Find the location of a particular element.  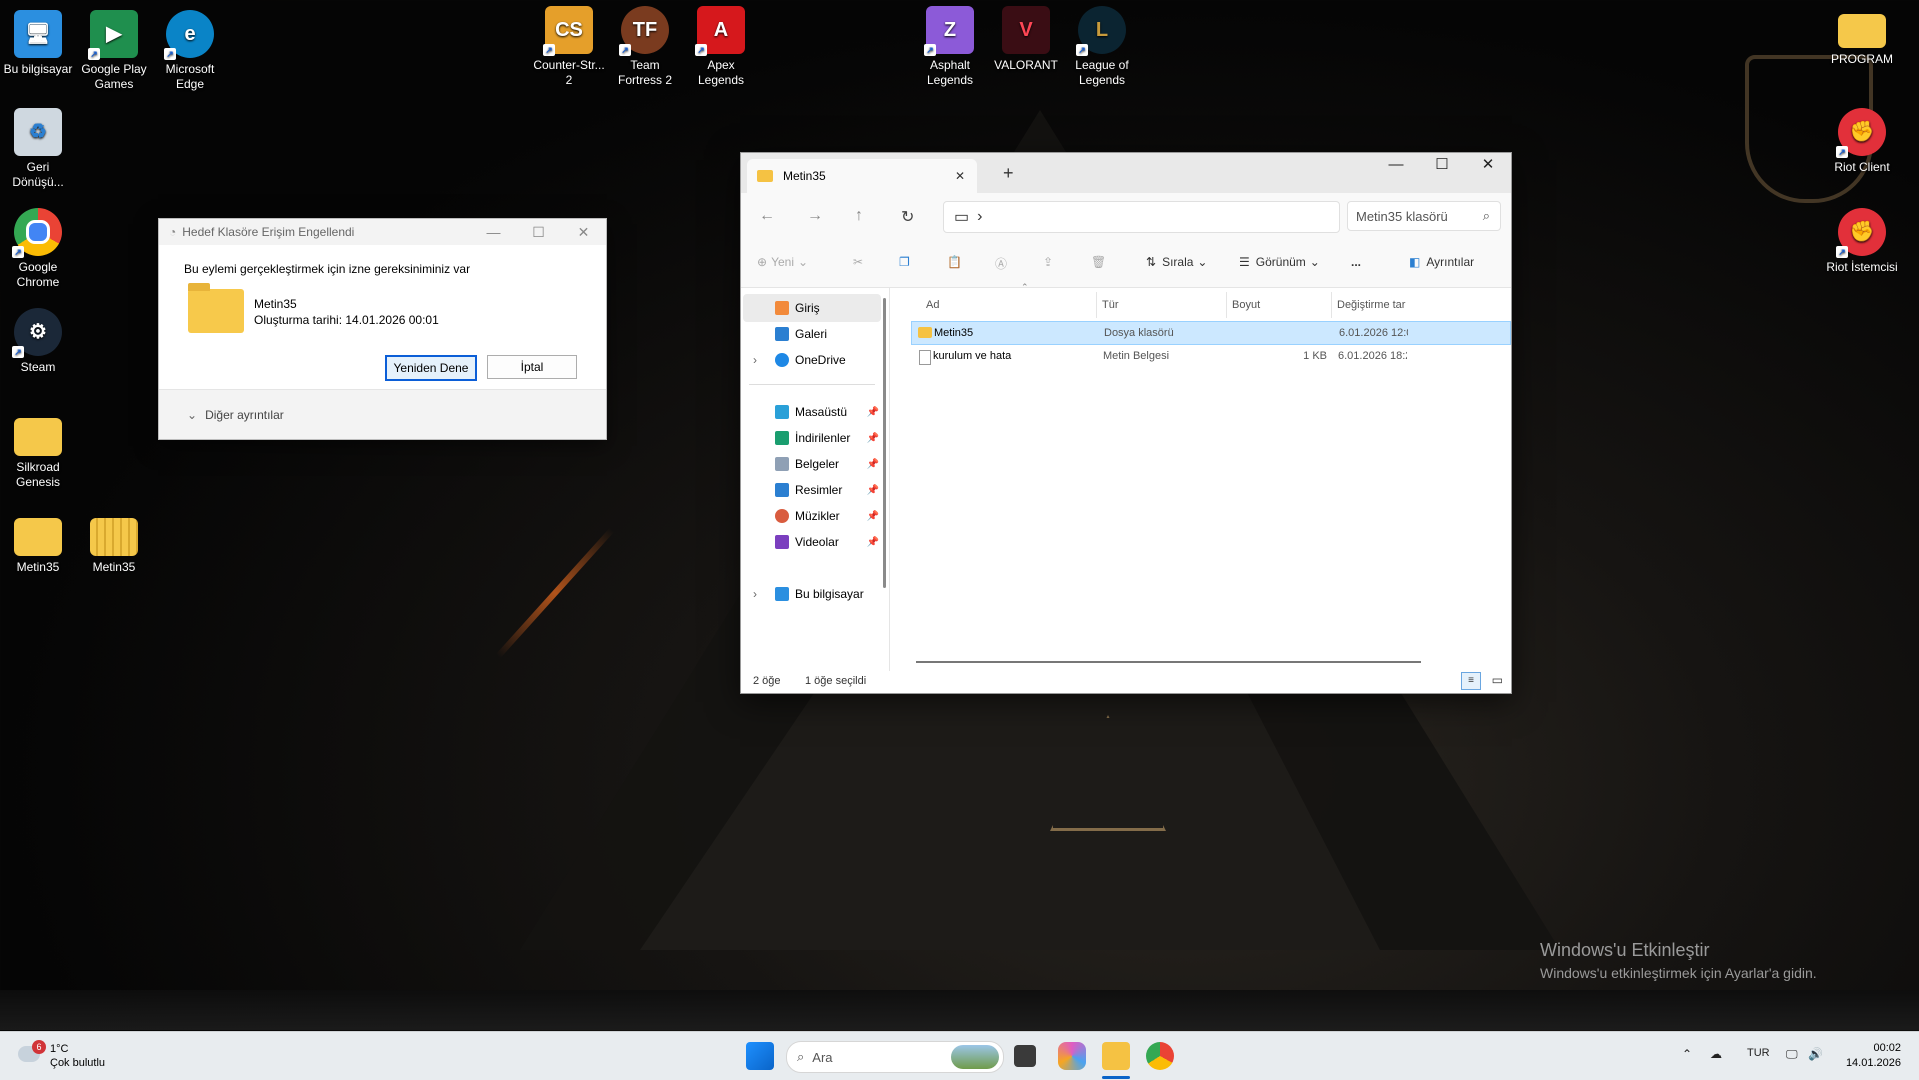

taskbar-search-input: ⌕ Ara is located at coordinates (895, 1057).